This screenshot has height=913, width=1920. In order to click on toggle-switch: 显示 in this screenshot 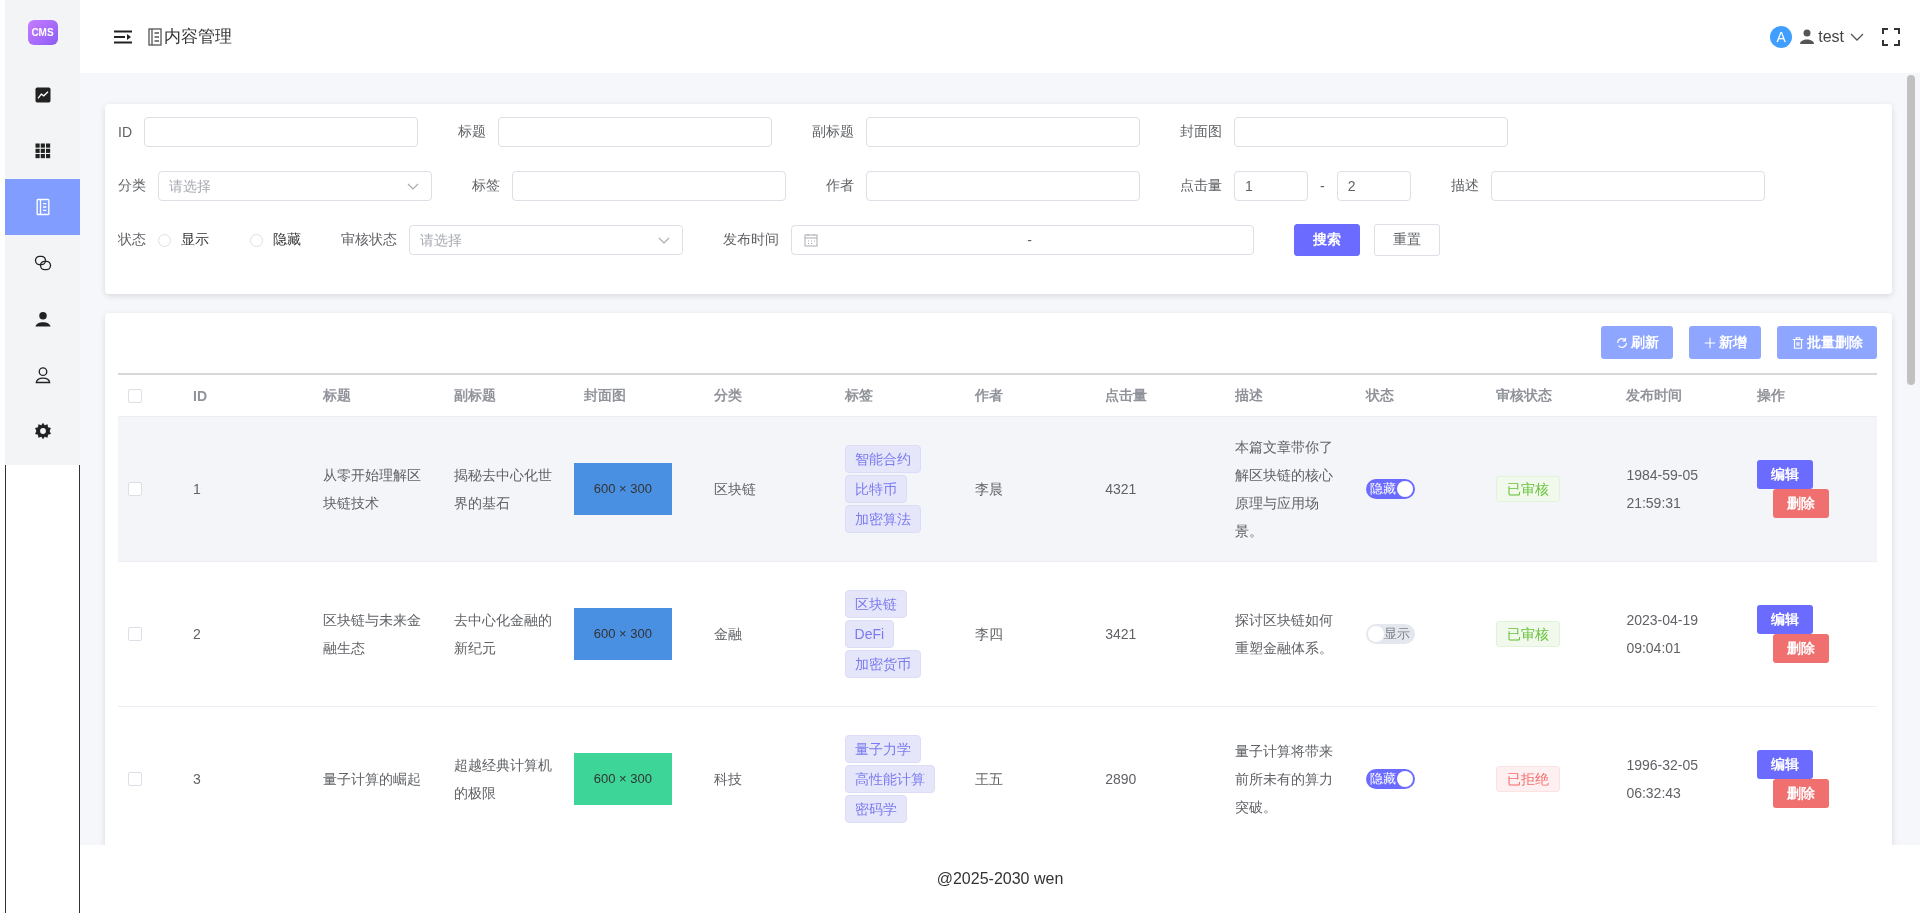, I will do `click(1390, 634)`.